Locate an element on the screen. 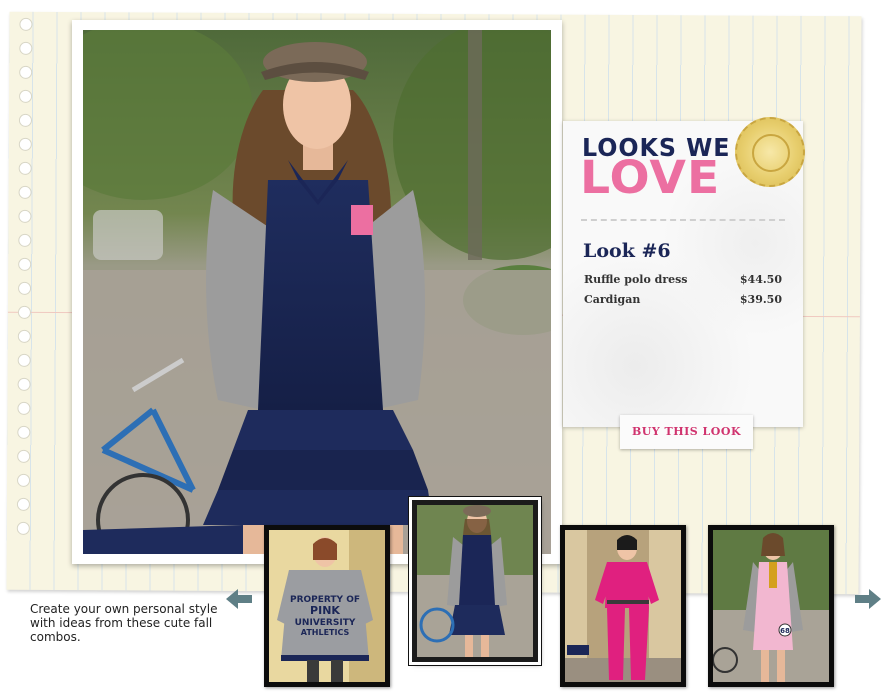 The height and width of the screenshot is (694, 894). buy-this-look-button: BUY THIS LOOK is located at coordinates (686, 432).